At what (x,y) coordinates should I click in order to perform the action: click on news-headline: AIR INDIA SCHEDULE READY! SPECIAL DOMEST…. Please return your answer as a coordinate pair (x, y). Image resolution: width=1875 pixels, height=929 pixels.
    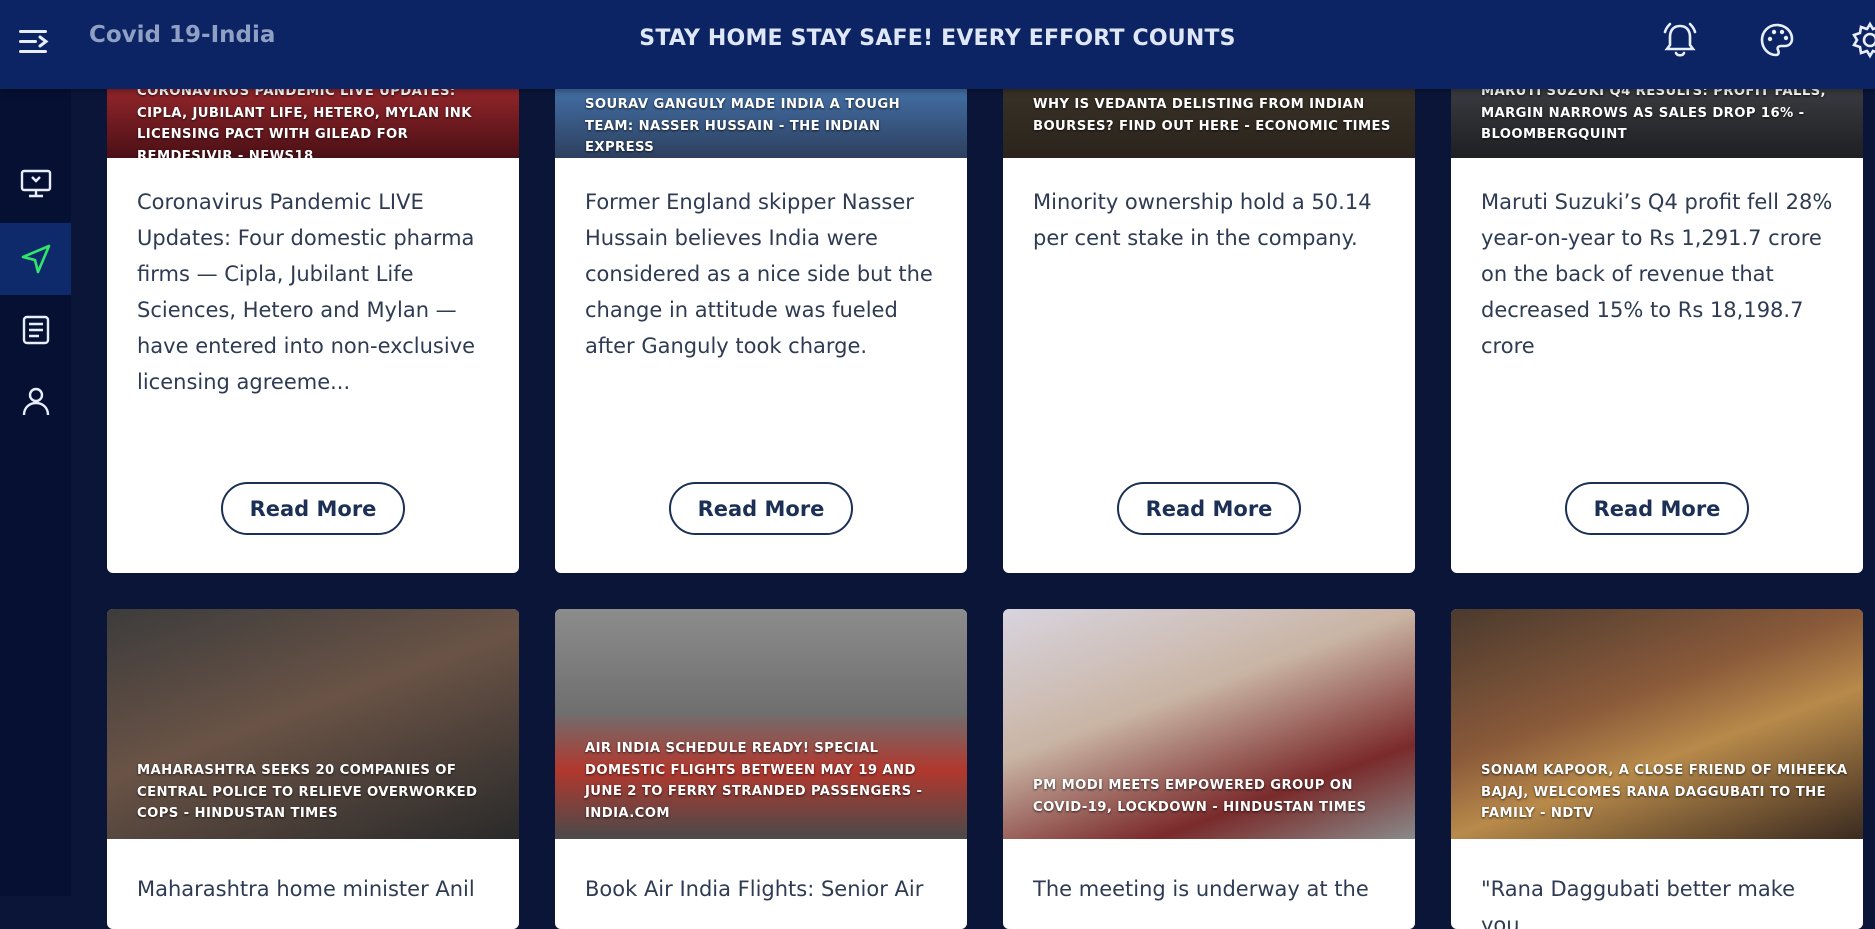
    Looking at the image, I should click on (754, 781).